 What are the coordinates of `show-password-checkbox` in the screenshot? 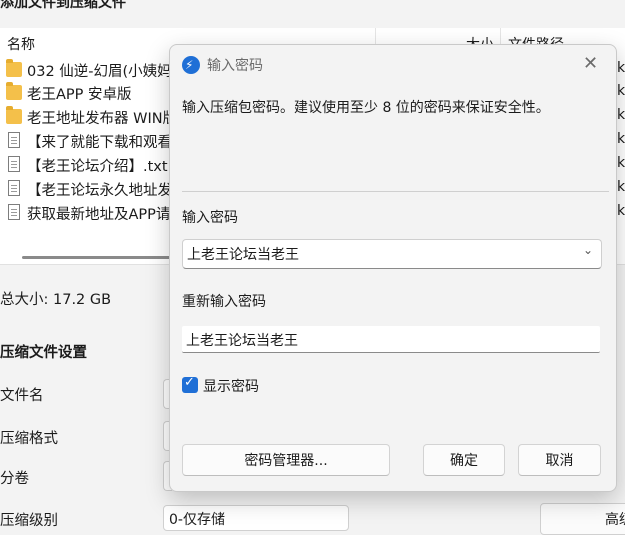 It's located at (190, 384).